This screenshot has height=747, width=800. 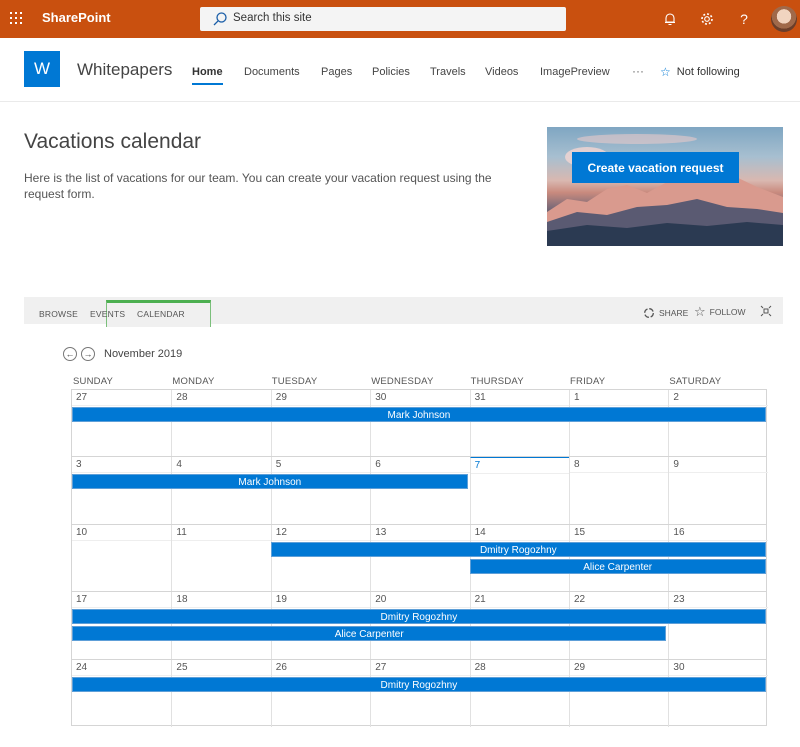 I want to click on site-title: Whitepapers, so click(x=124, y=70).